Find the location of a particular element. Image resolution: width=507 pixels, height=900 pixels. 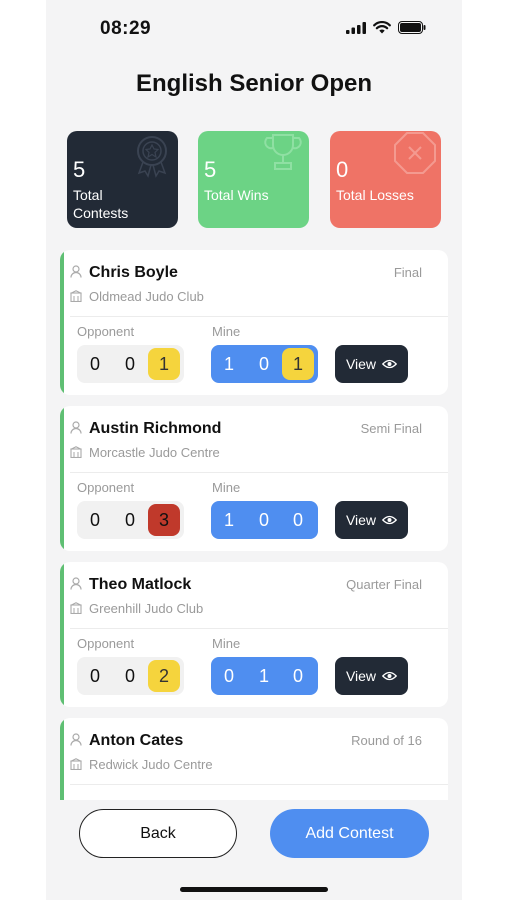

stat-card-total-contests: 5 Total Contests is located at coordinates (122, 179).